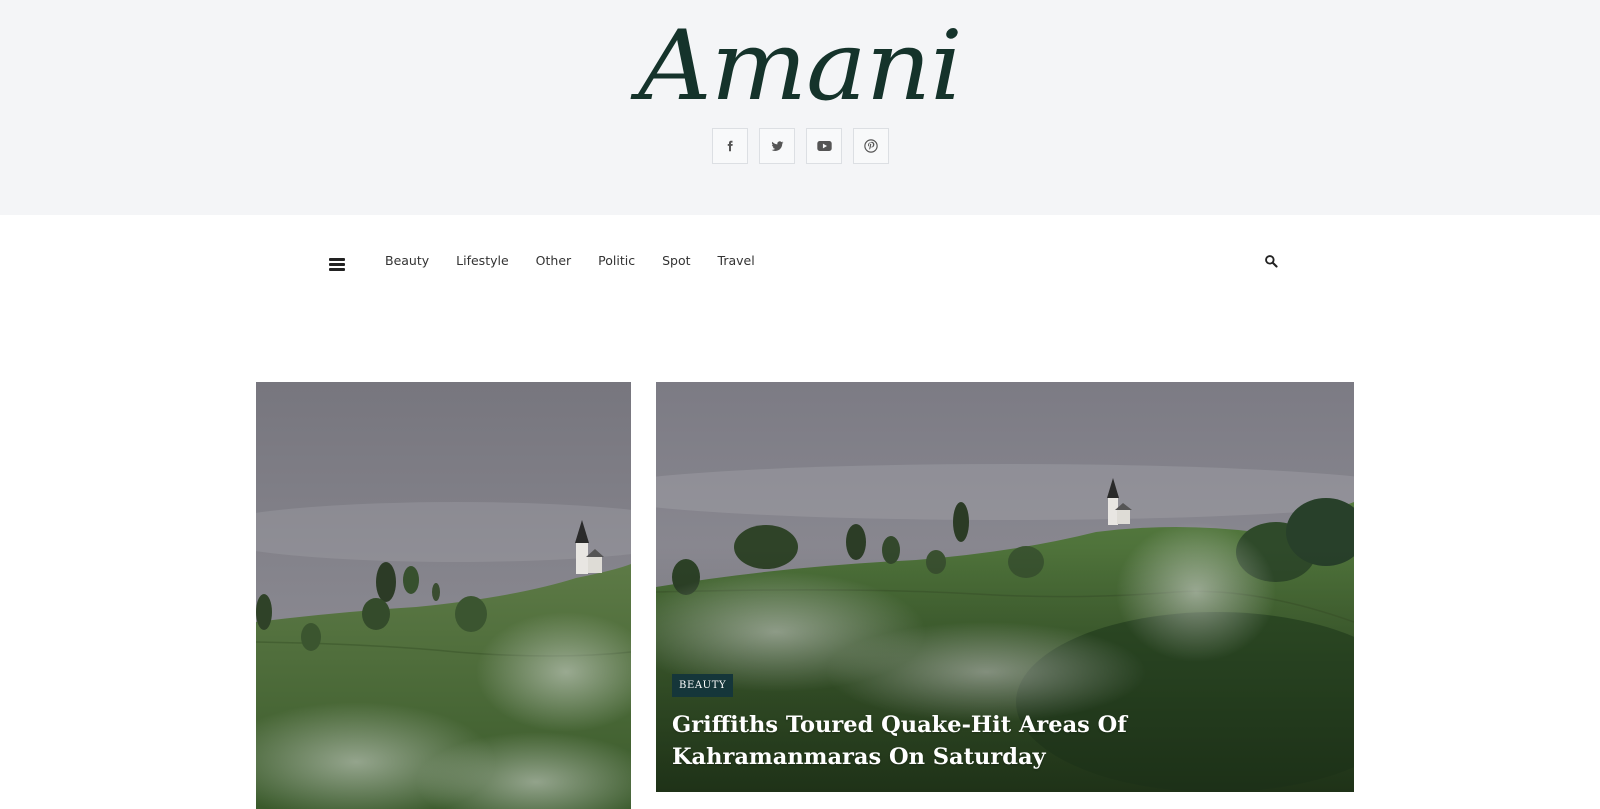  Describe the element at coordinates (800, 146) in the screenshot. I see `social-links` at that location.